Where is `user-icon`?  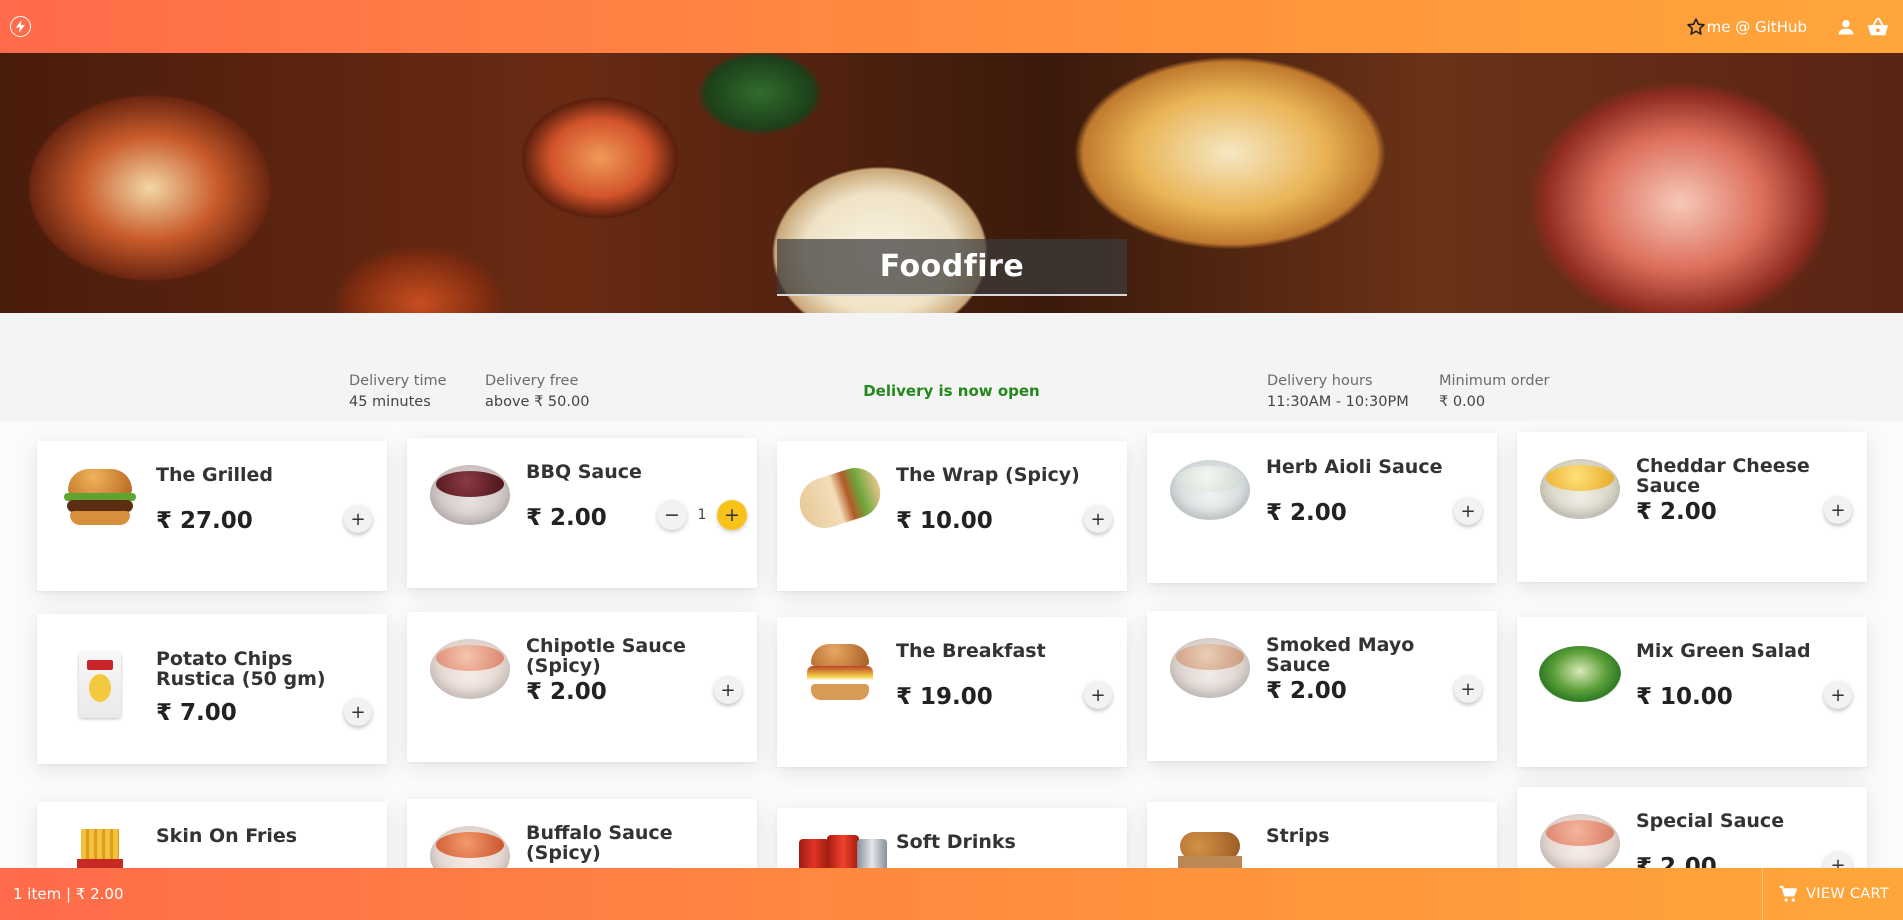 user-icon is located at coordinates (1846, 27).